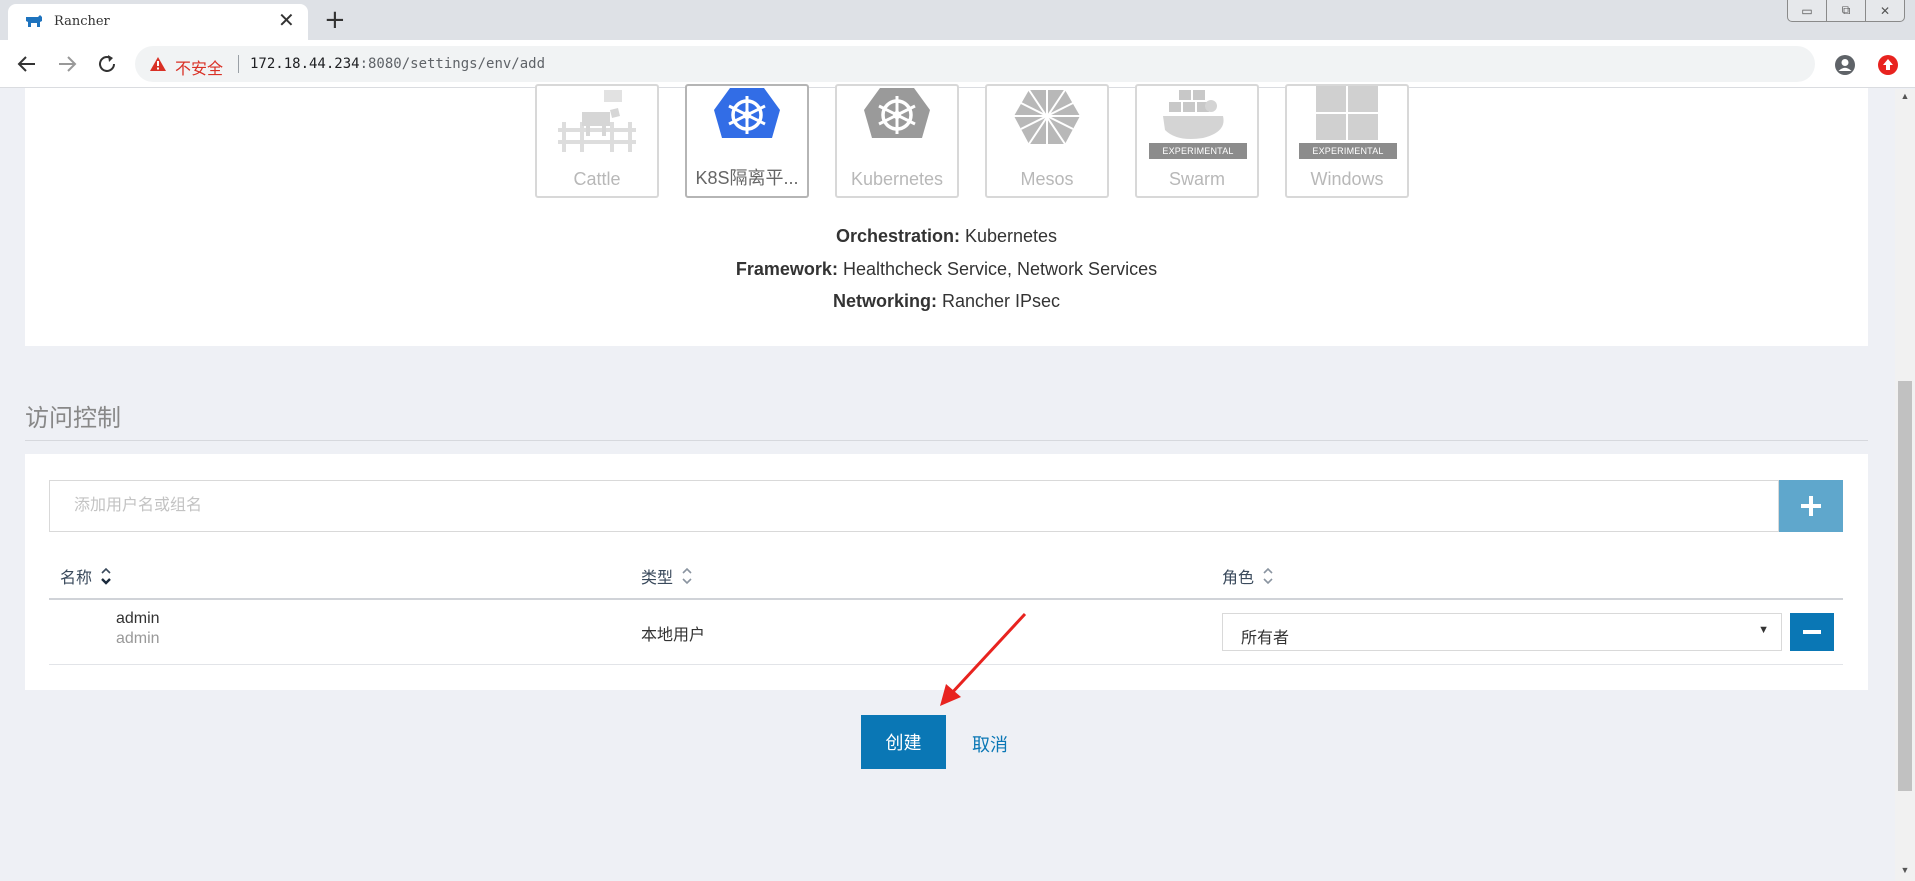 This screenshot has width=1915, height=881. What do you see at coordinates (946, 599) in the screenshot?
I see `table-header-divider` at bounding box center [946, 599].